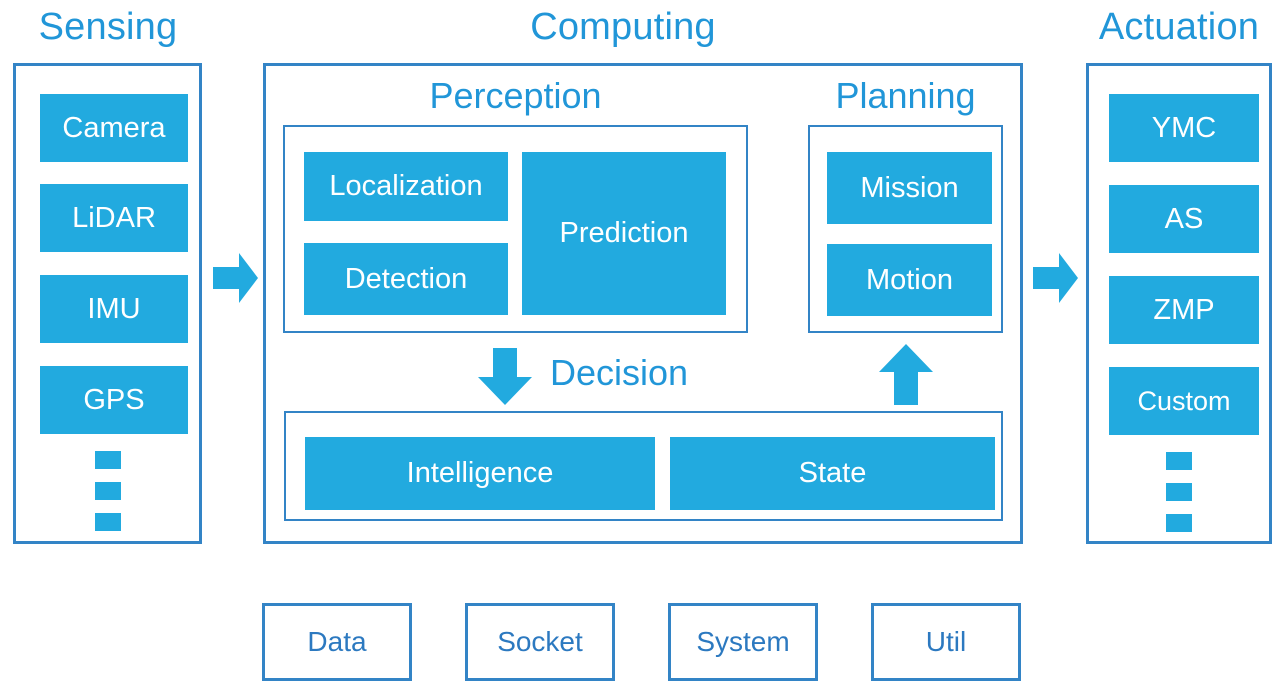 This screenshot has height=691, width=1285. I want to click on planning-item-label: Mission, so click(909, 187).